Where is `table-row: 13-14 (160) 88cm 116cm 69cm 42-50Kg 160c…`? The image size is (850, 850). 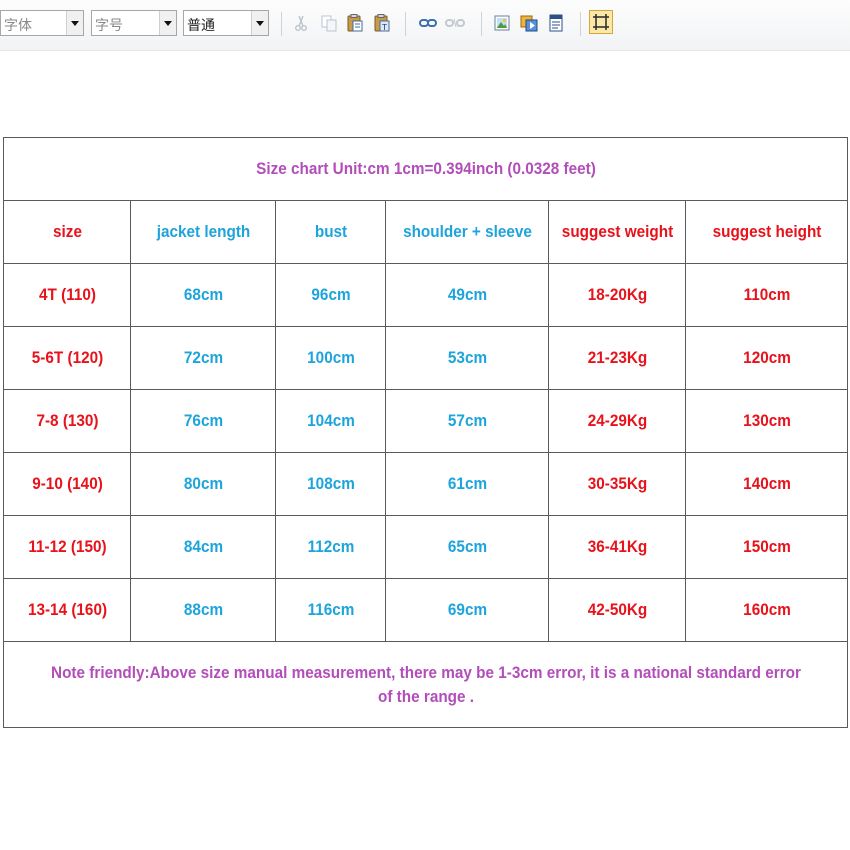 table-row: 13-14 (160) 88cm 116cm 69cm 42-50Kg 160c… is located at coordinates (426, 610).